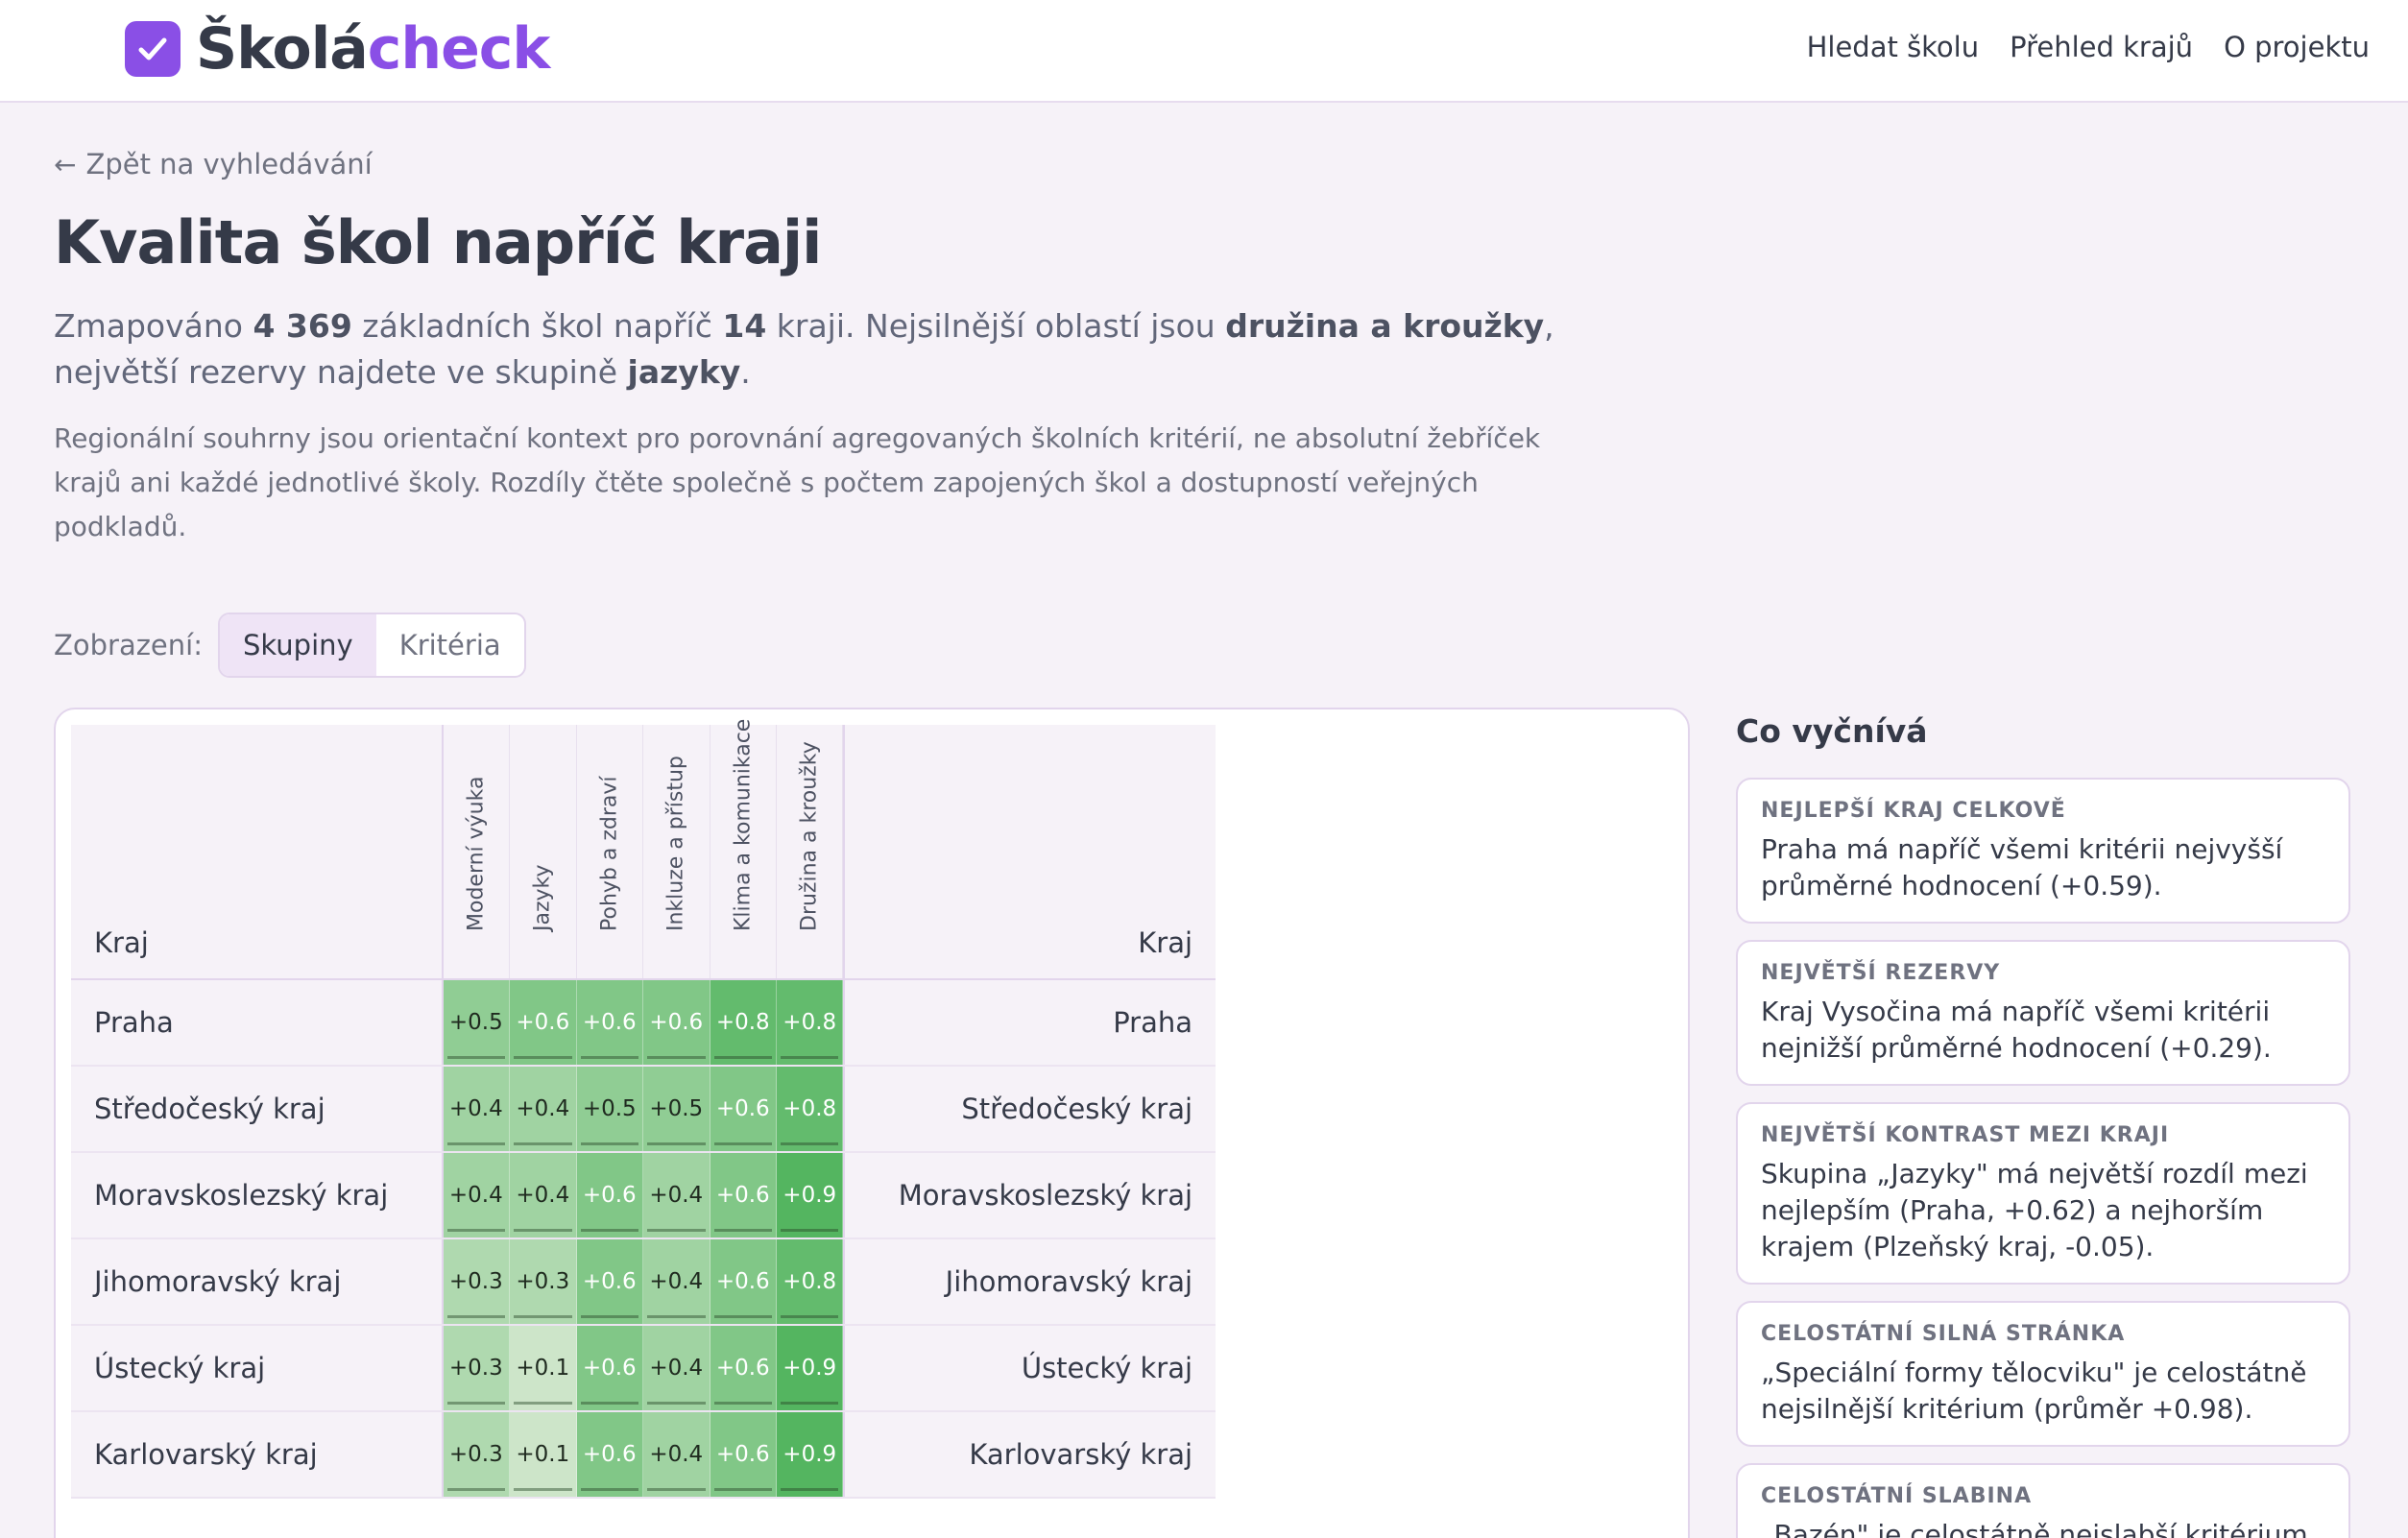 Image resolution: width=2408 pixels, height=1538 pixels. I want to click on nav-link-regions-overview: Přehled krajů, so click(2101, 47).